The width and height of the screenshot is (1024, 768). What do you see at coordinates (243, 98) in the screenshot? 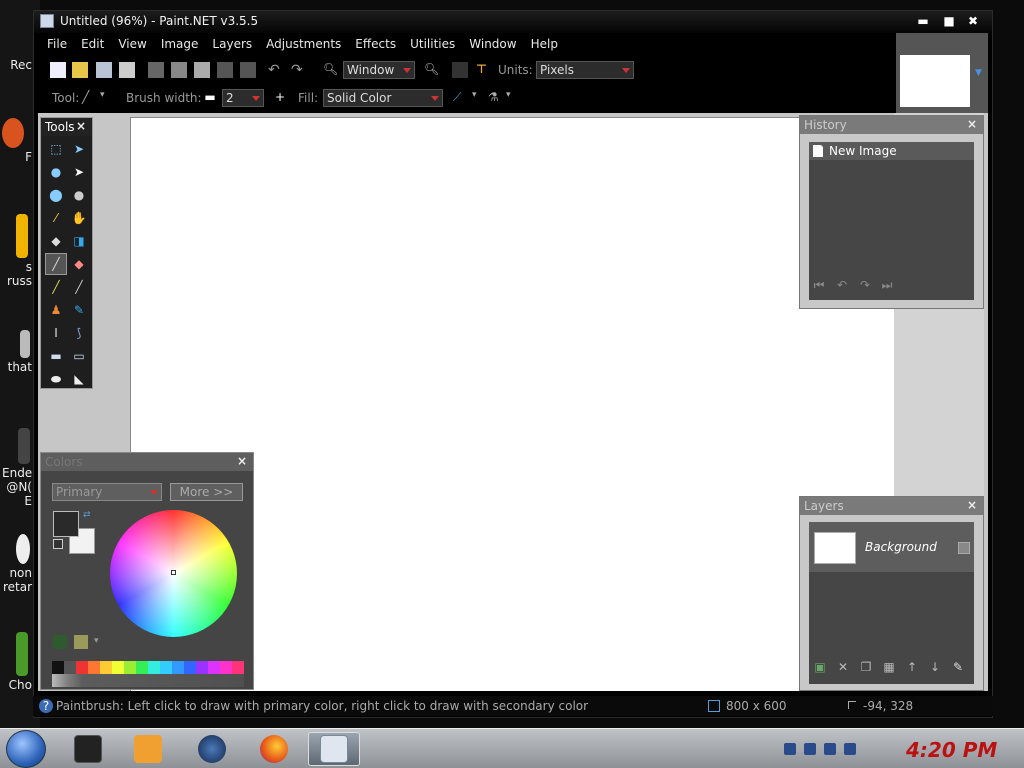
I see `brush-width-combo: 2` at bounding box center [243, 98].